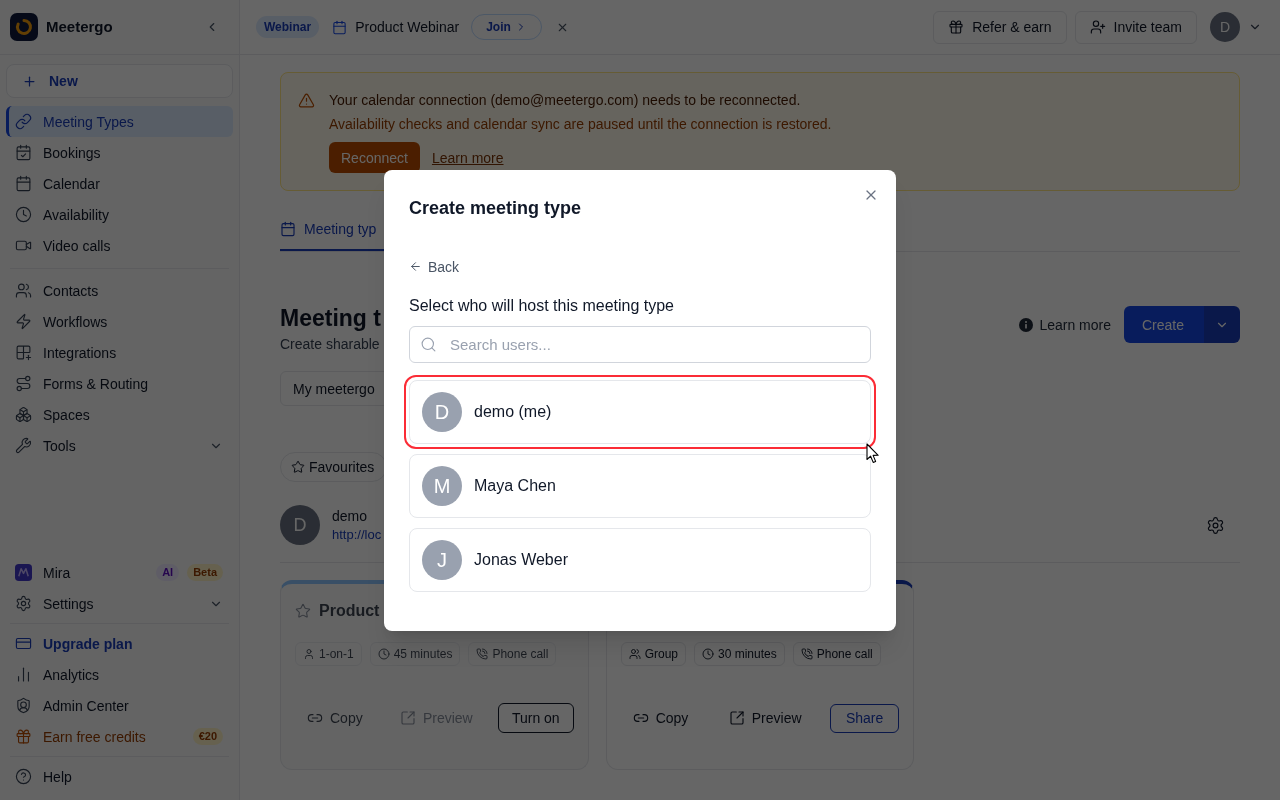 This screenshot has height=800, width=1280. Describe the element at coordinates (1026, 324) in the screenshot. I see `info-icon` at that location.